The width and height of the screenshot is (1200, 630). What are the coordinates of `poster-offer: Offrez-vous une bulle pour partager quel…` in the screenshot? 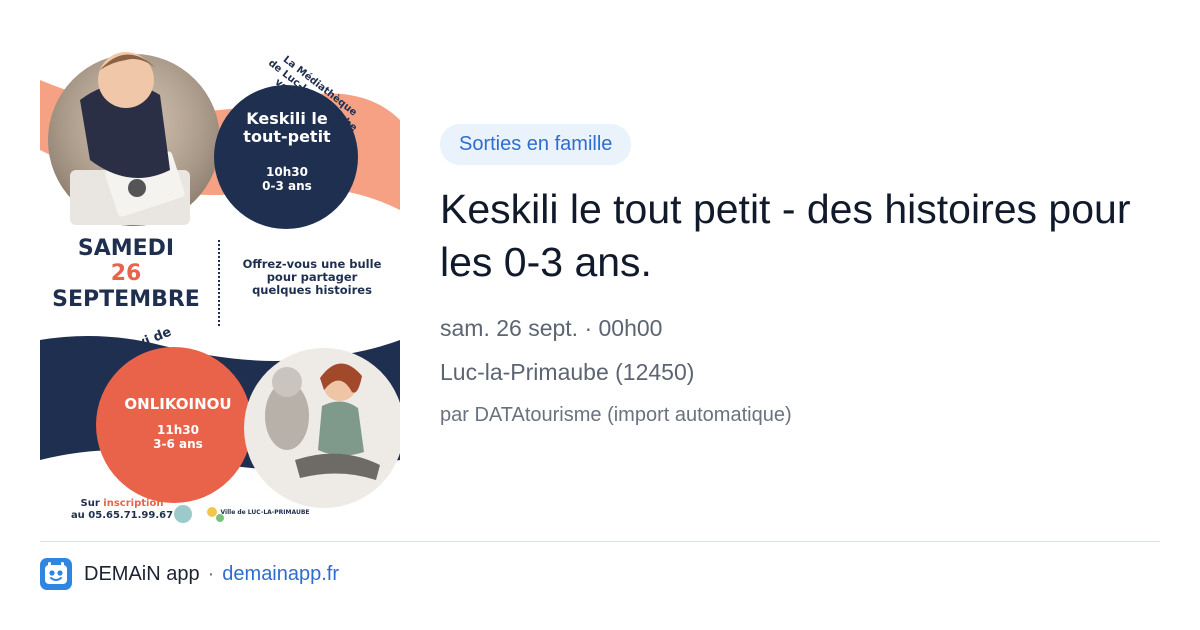 It's located at (312, 277).